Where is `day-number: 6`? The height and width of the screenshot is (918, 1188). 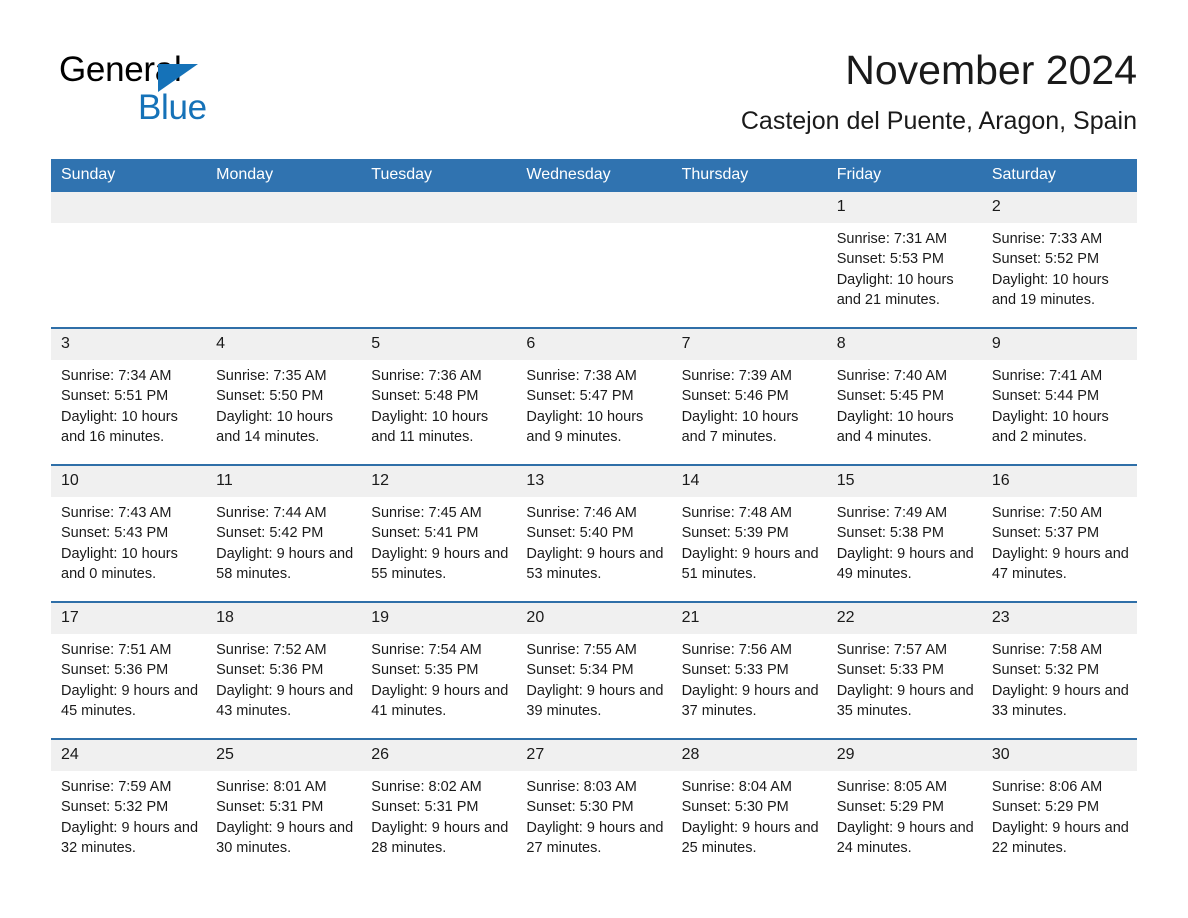 day-number: 6 is located at coordinates (593, 344).